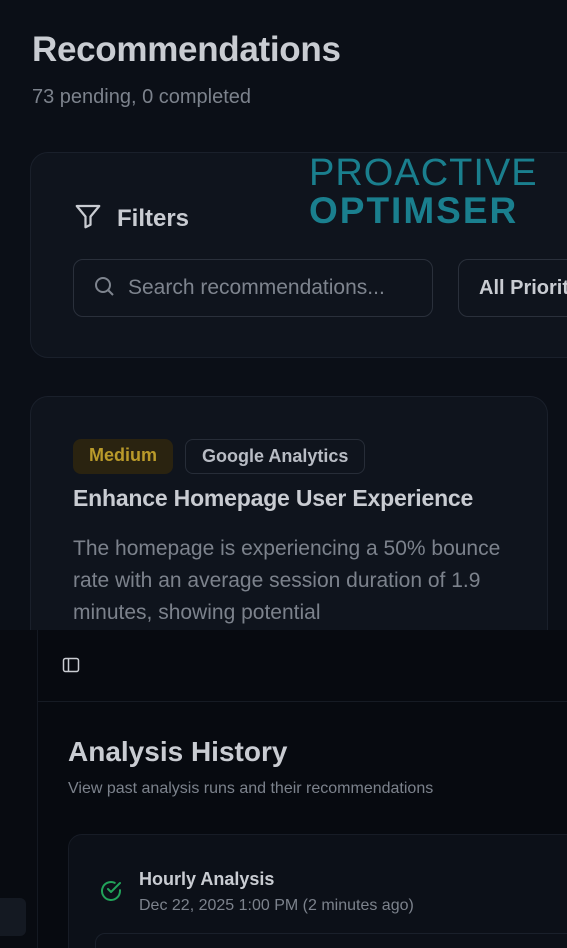 The height and width of the screenshot is (948, 567). What do you see at coordinates (88, 218) in the screenshot?
I see `filter-icon` at bounding box center [88, 218].